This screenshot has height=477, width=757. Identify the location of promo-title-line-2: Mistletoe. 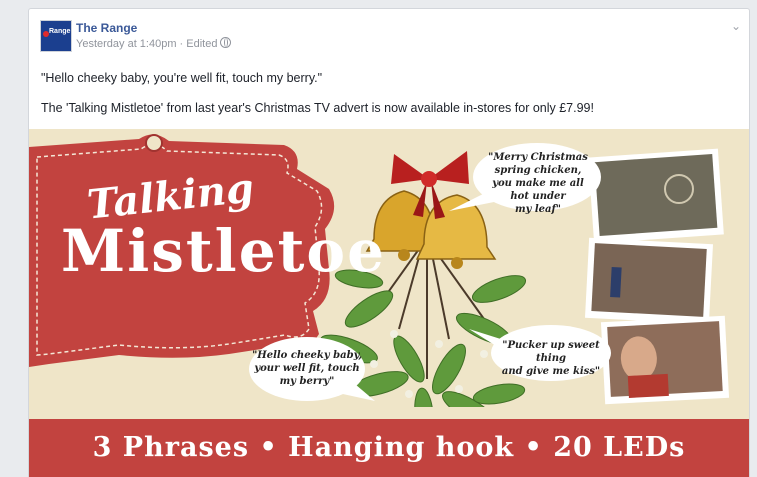
(223, 251).